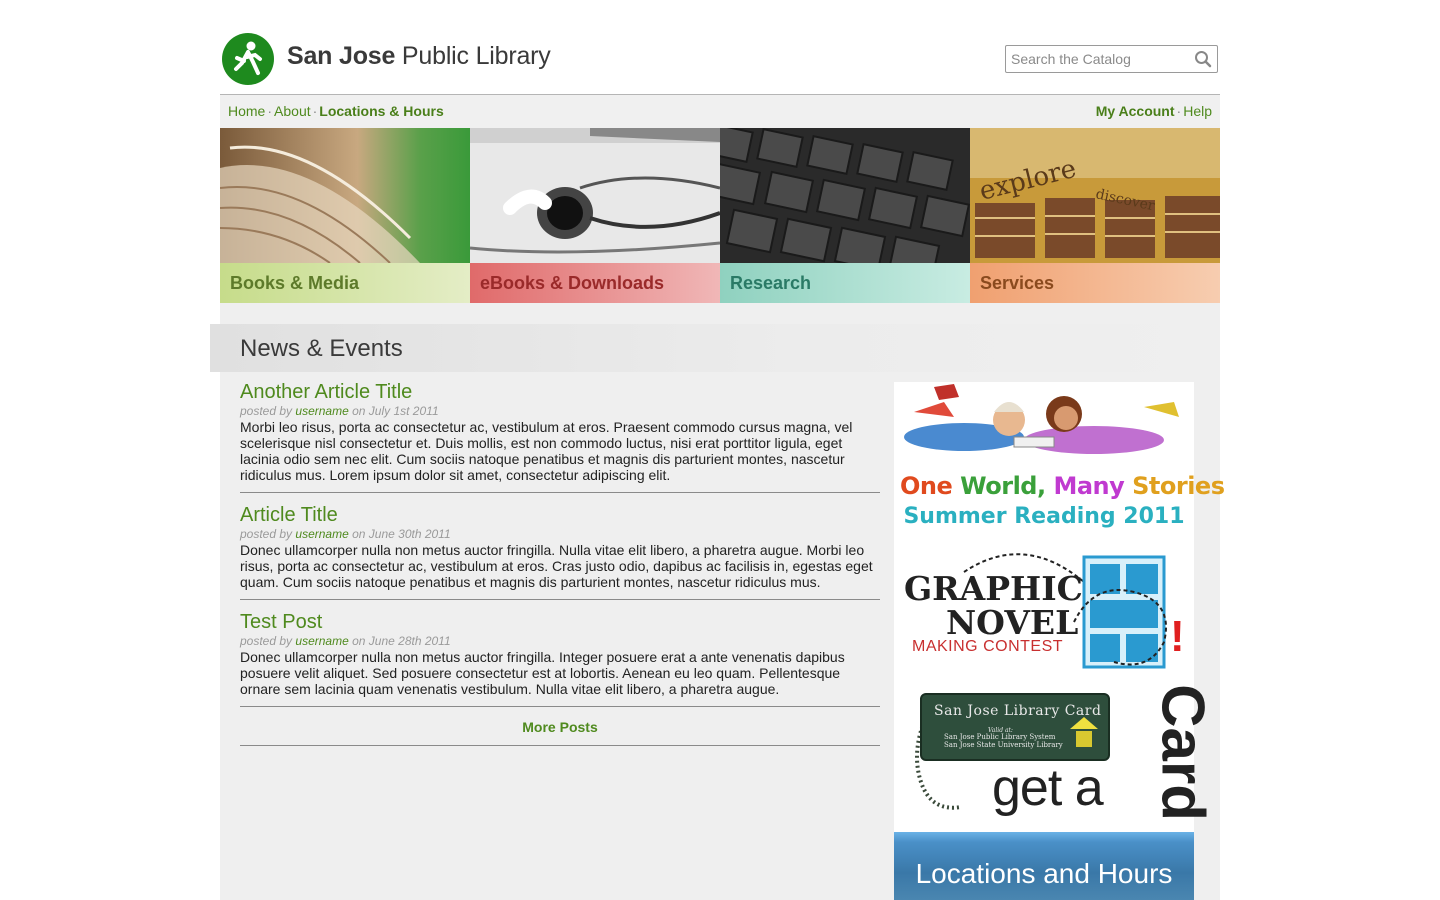 The image size is (1440, 900). I want to click on tile-label-research: Research, so click(845, 283).